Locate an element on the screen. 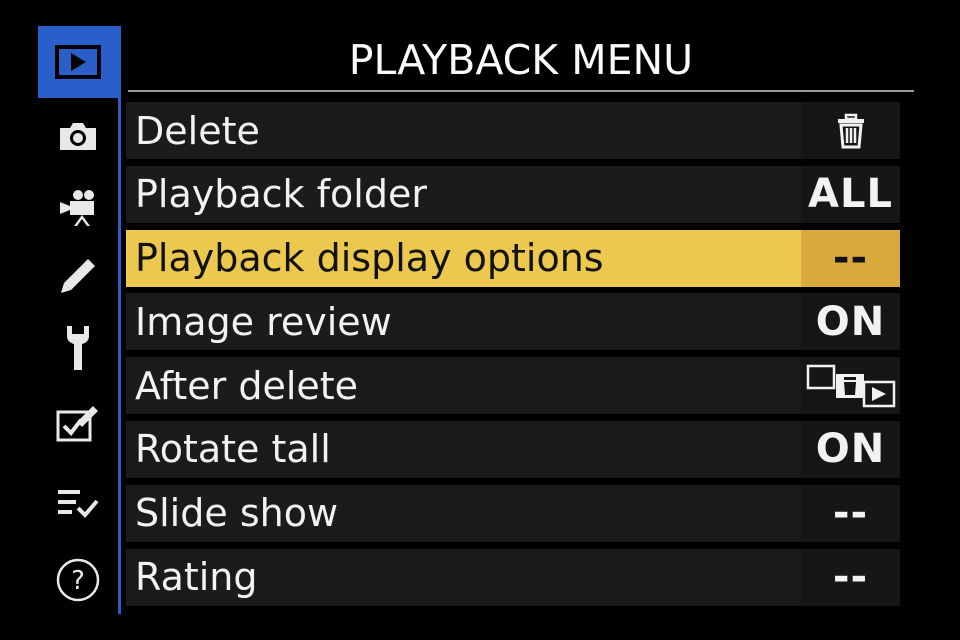 Image resolution: width=960 pixels, height=640 pixels. menu-item-image-review: Image review ON is located at coordinates (513, 322).